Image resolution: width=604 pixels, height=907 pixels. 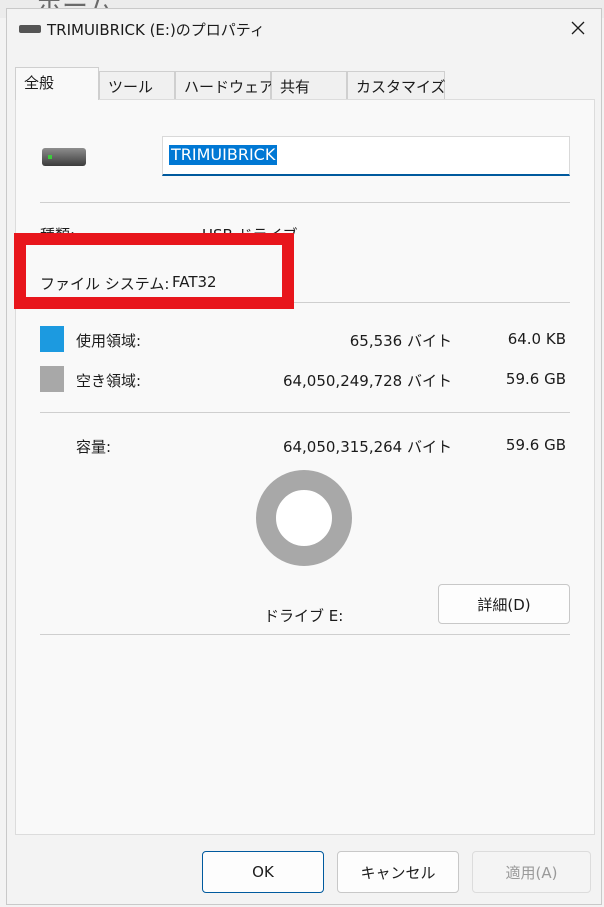 What do you see at coordinates (52, 379) in the screenshot?
I see `free-space-swatch` at bounding box center [52, 379].